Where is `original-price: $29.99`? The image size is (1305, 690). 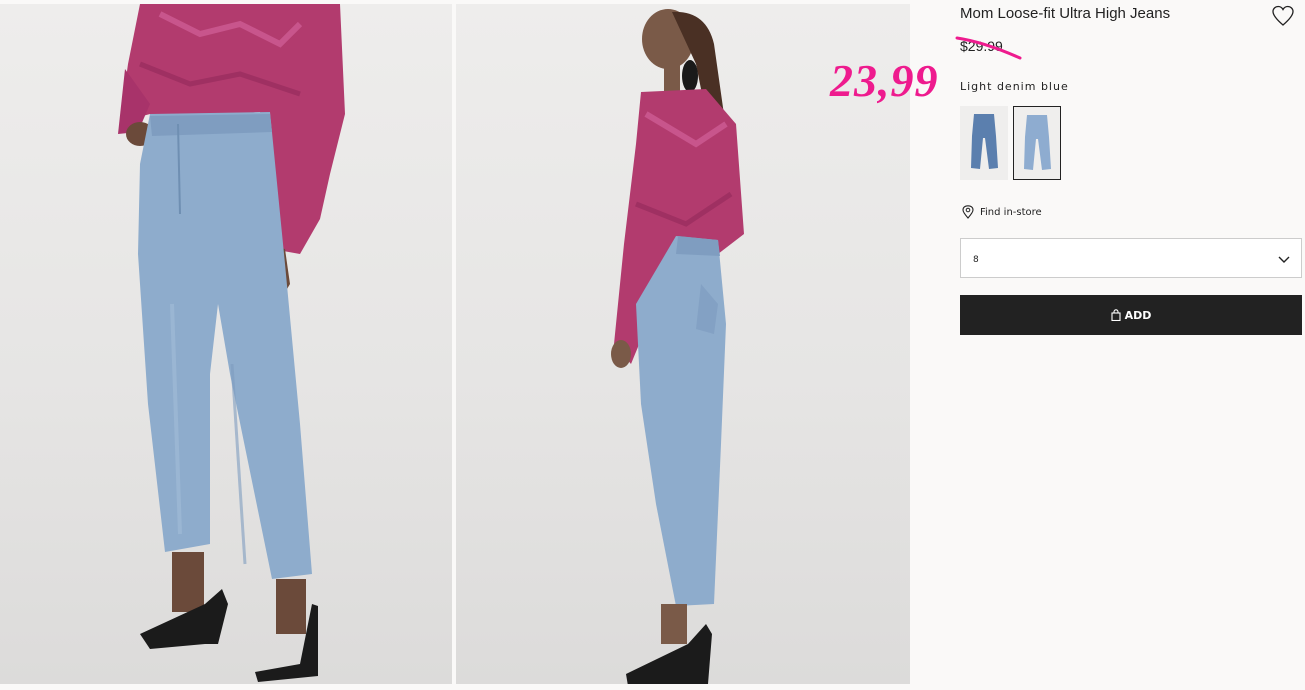 original-price: $29.99 is located at coordinates (981, 46).